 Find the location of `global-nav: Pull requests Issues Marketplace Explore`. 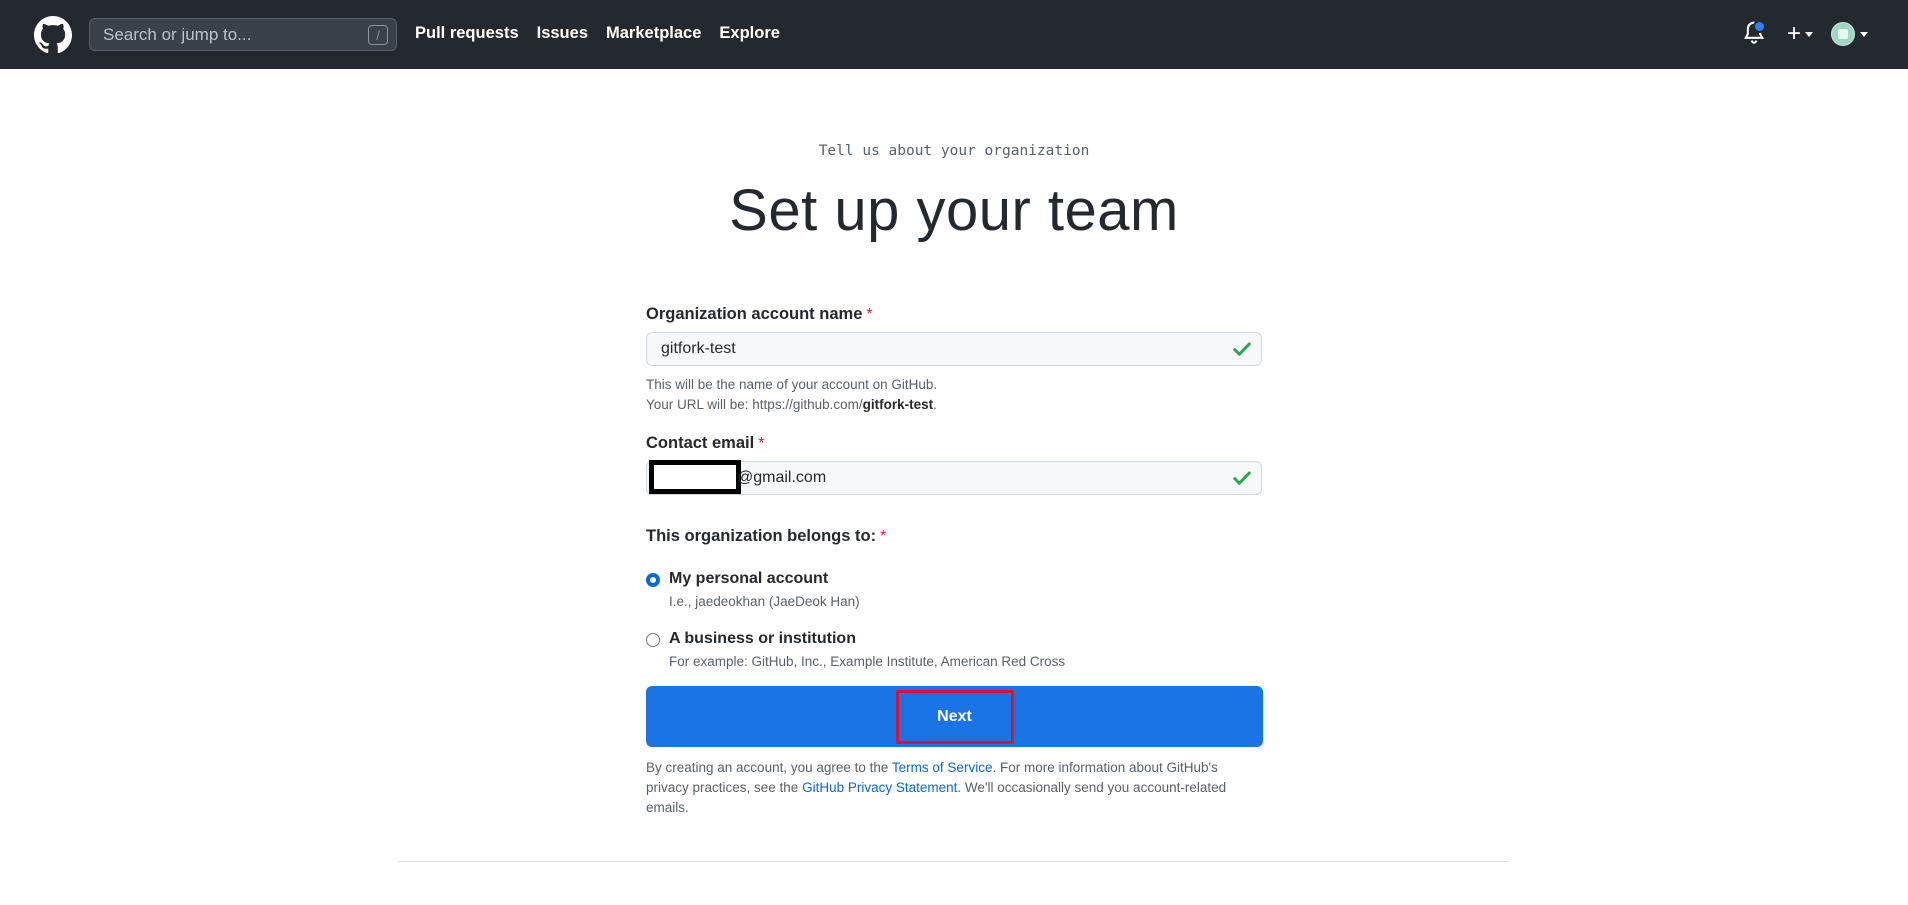

global-nav: Pull requests Issues Marketplace Explore is located at coordinates (606, 33).